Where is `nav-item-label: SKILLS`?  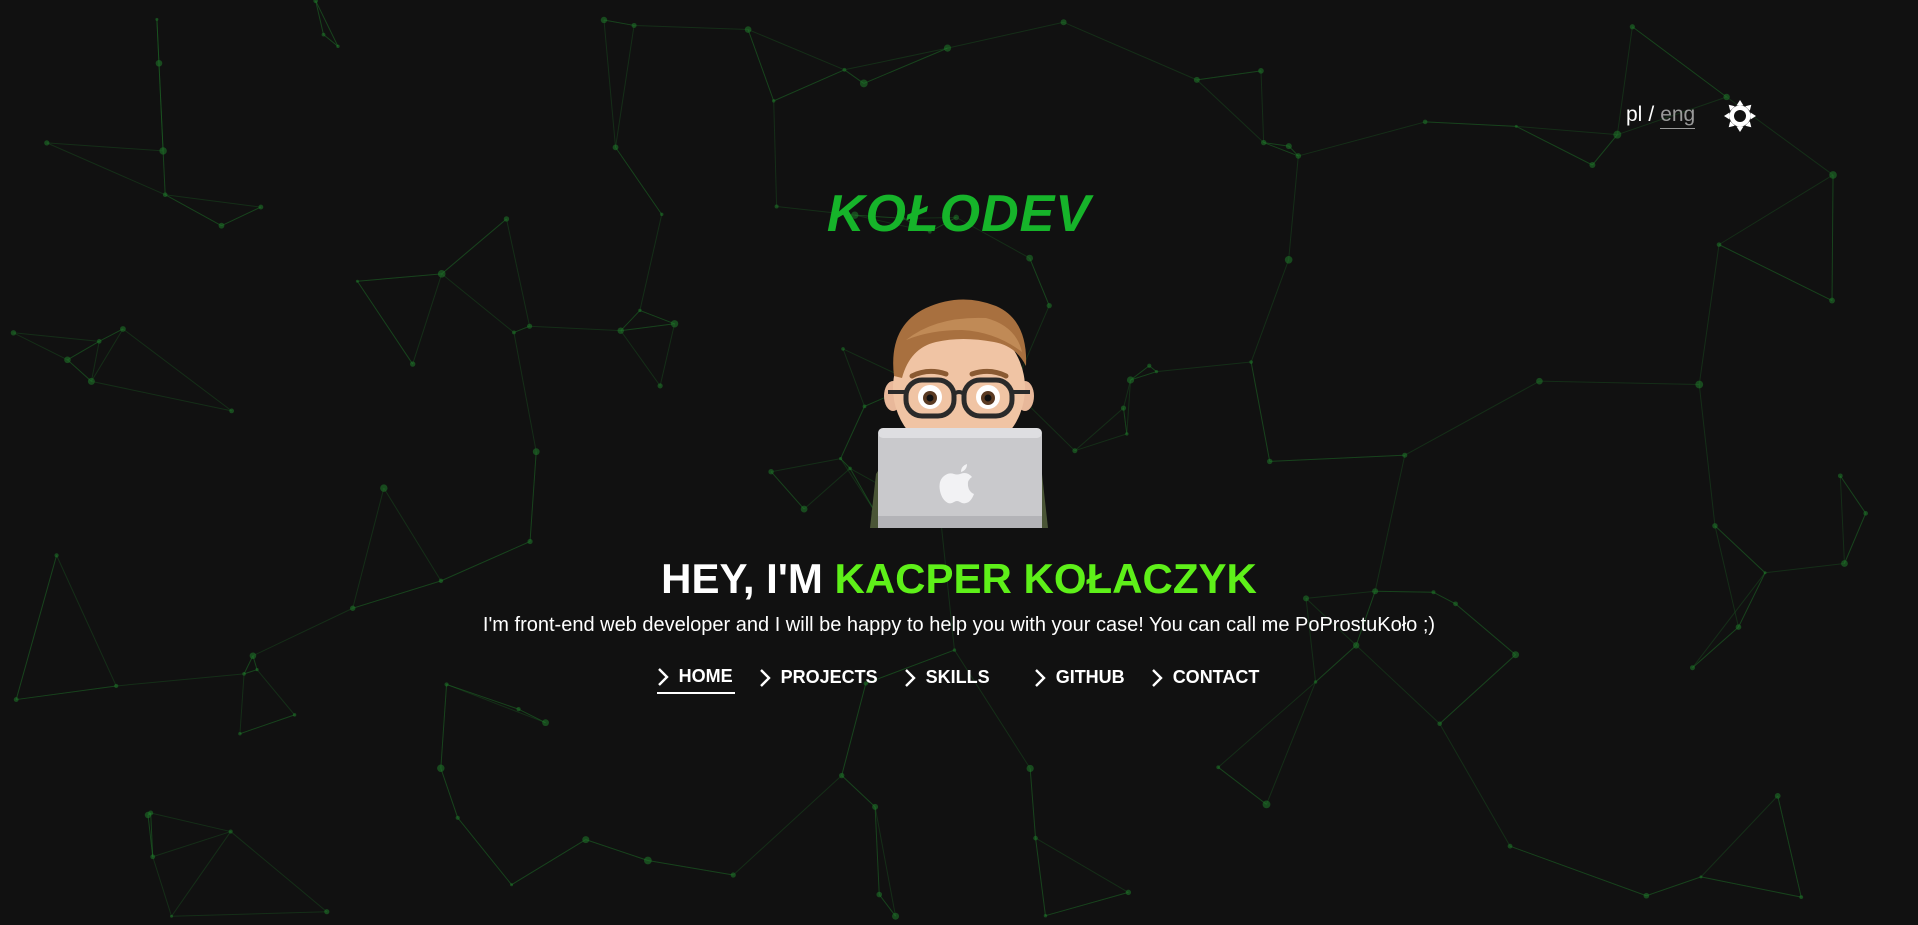
nav-item-label: SKILLS is located at coordinates (957, 677).